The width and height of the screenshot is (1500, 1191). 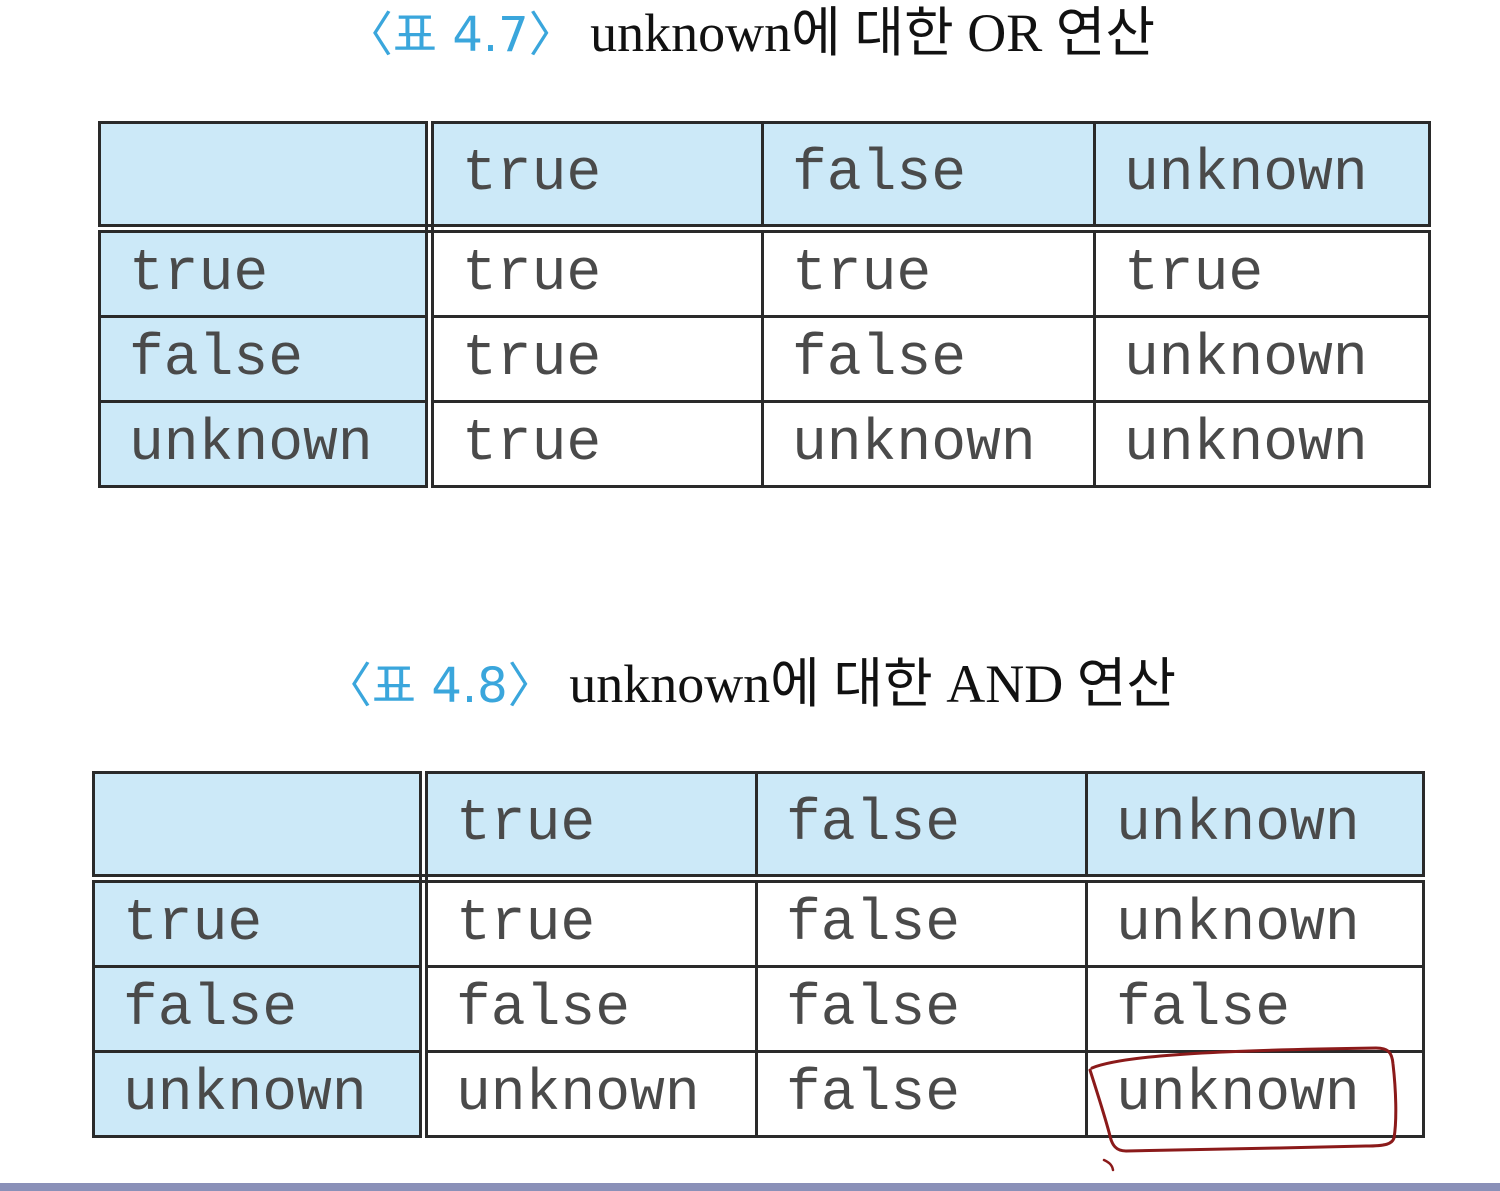 I want to click on table-row: unknown unknown false unknown, so click(x=758, y=1094).